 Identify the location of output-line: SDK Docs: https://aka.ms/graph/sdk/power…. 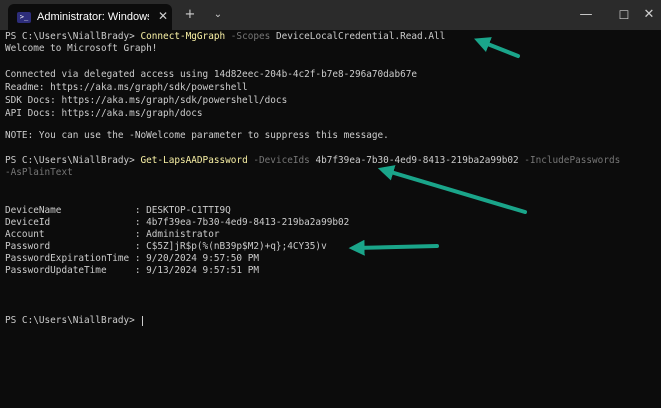
(146, 100).